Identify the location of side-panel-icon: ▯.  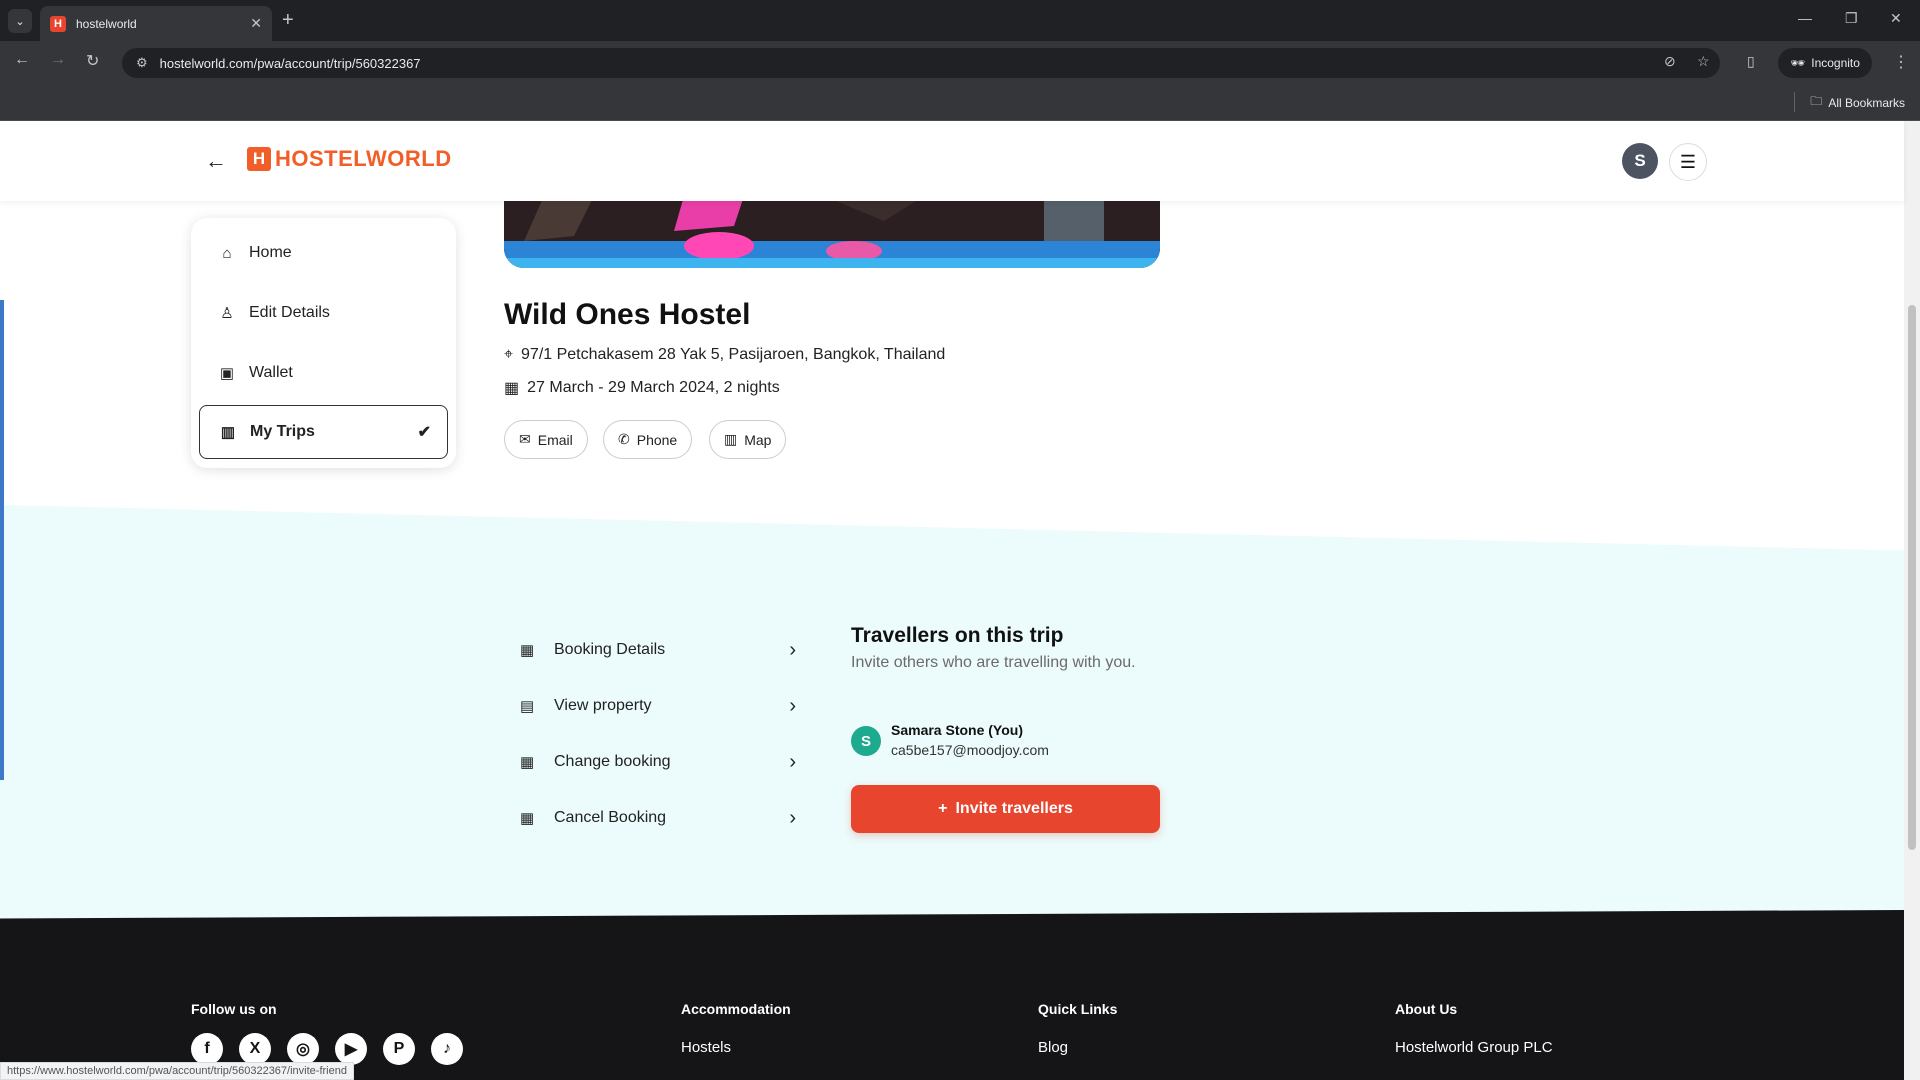
(1751, 61).